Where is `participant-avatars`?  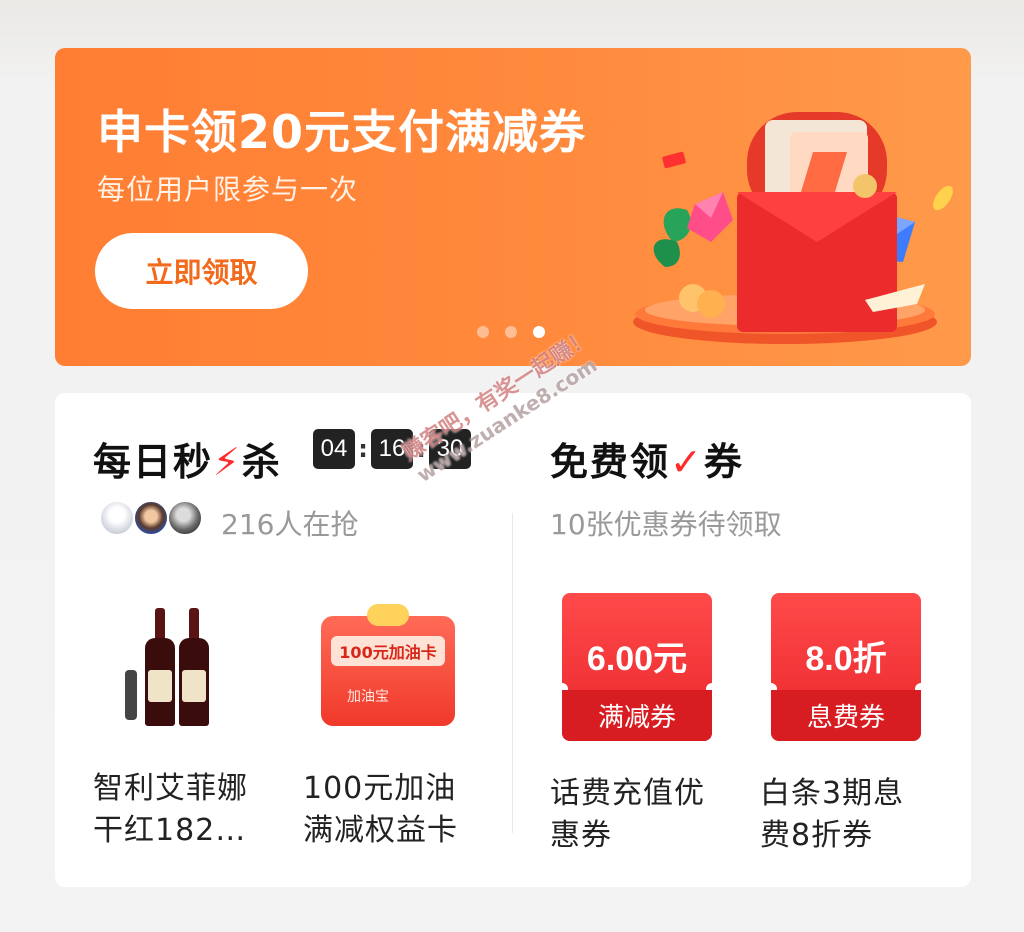
participant-avatars is located at coordinates (151, 518).